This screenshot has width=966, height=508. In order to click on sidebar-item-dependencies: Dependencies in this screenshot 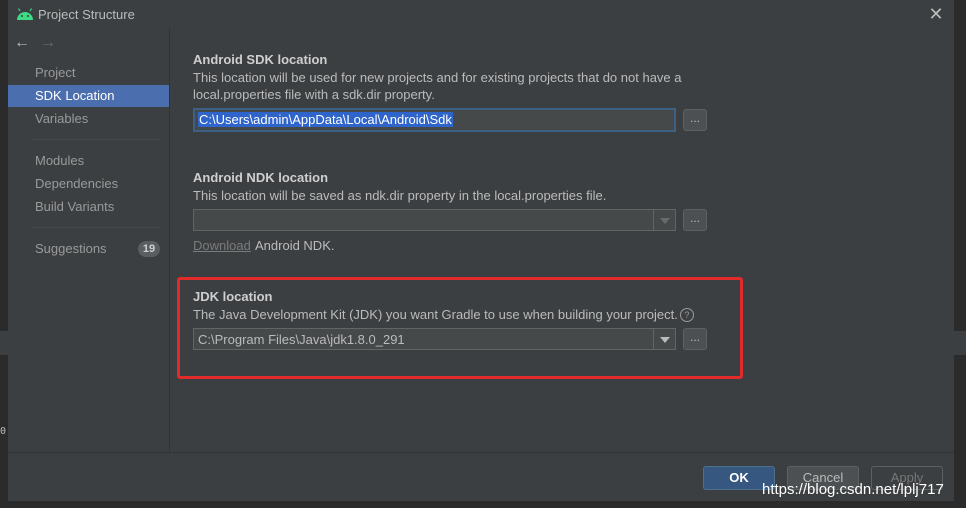, I will do `click(88, 184)`.